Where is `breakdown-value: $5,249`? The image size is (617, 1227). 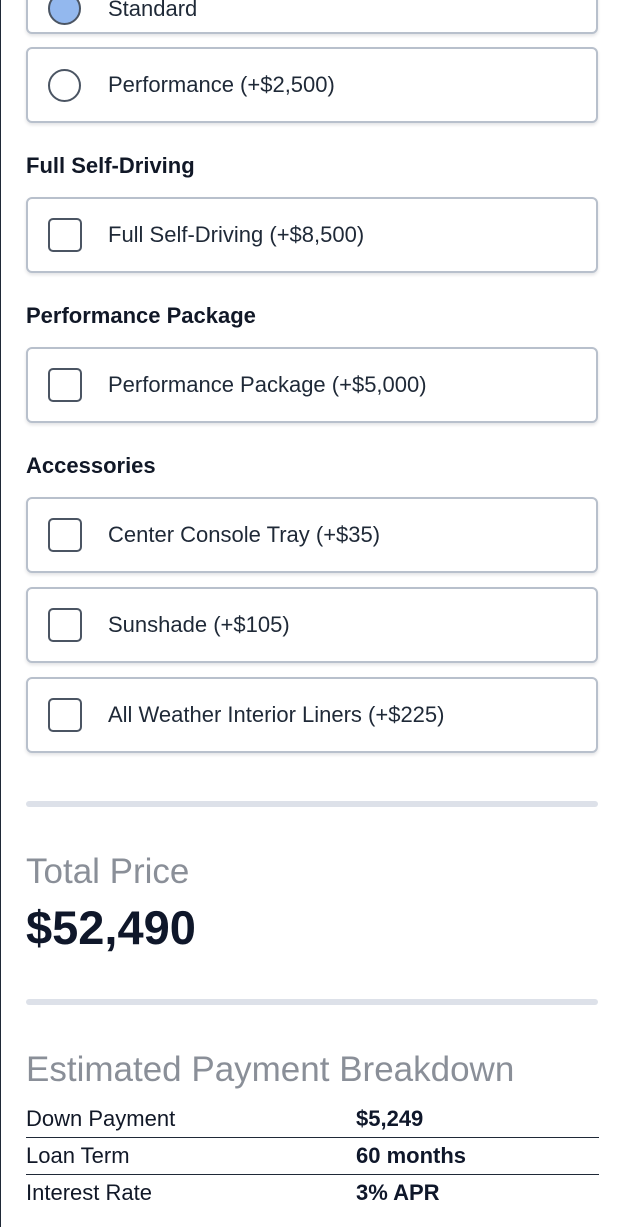 breakdown-value: $5,249 is located at coordinates (477, 1119).